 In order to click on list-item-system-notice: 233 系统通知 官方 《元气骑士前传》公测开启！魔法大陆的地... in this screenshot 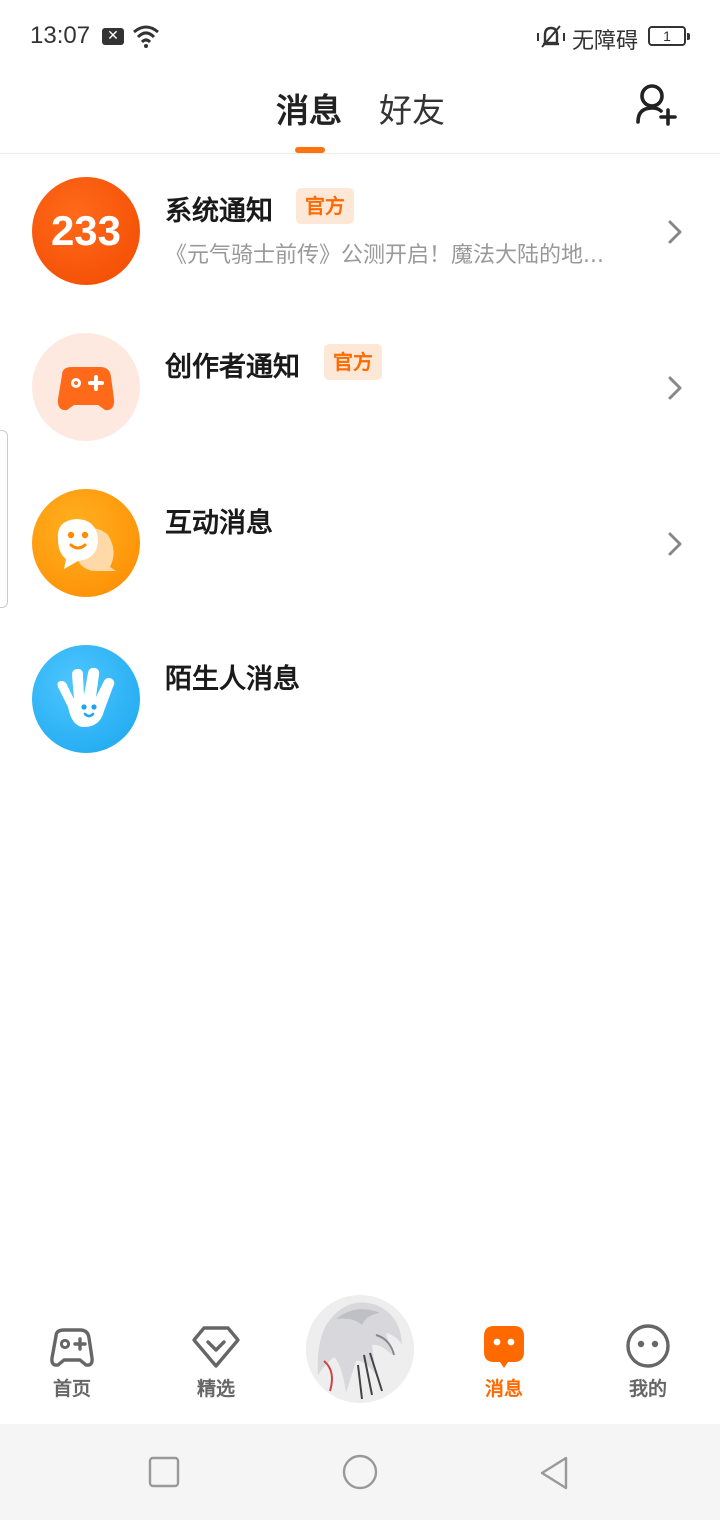, I will do `click(360, 232)`.